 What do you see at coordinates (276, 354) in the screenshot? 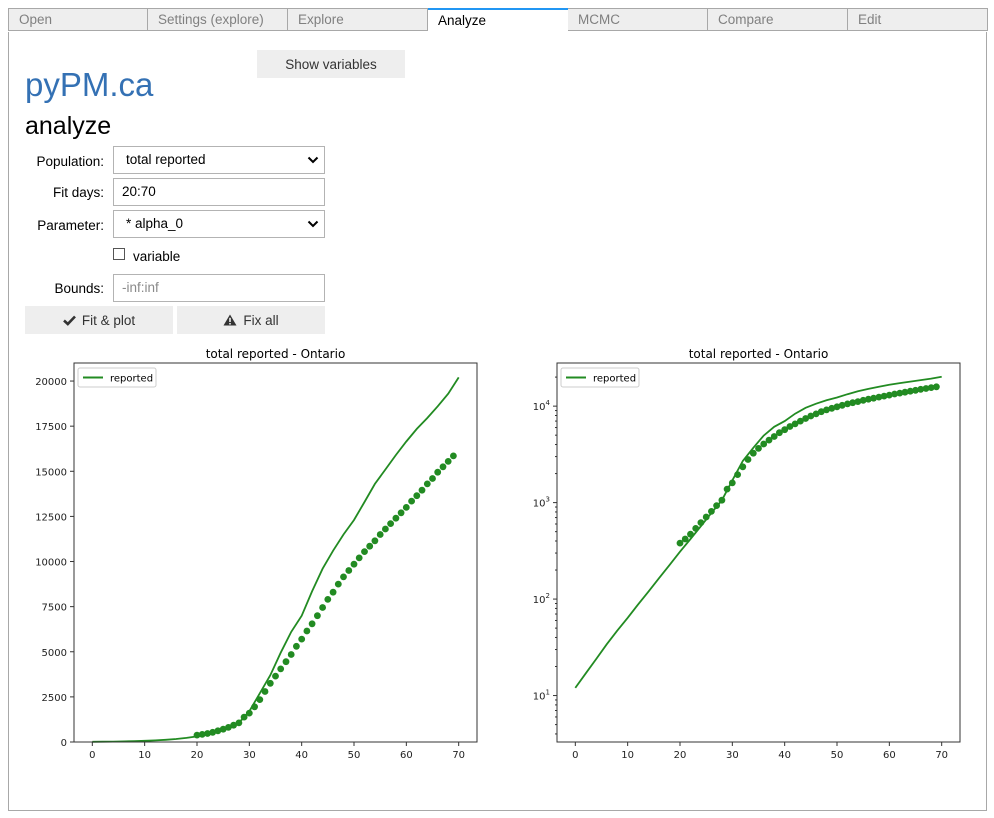
I see `chart-title: total reported - Ontario` at bounding box center [276, 354].